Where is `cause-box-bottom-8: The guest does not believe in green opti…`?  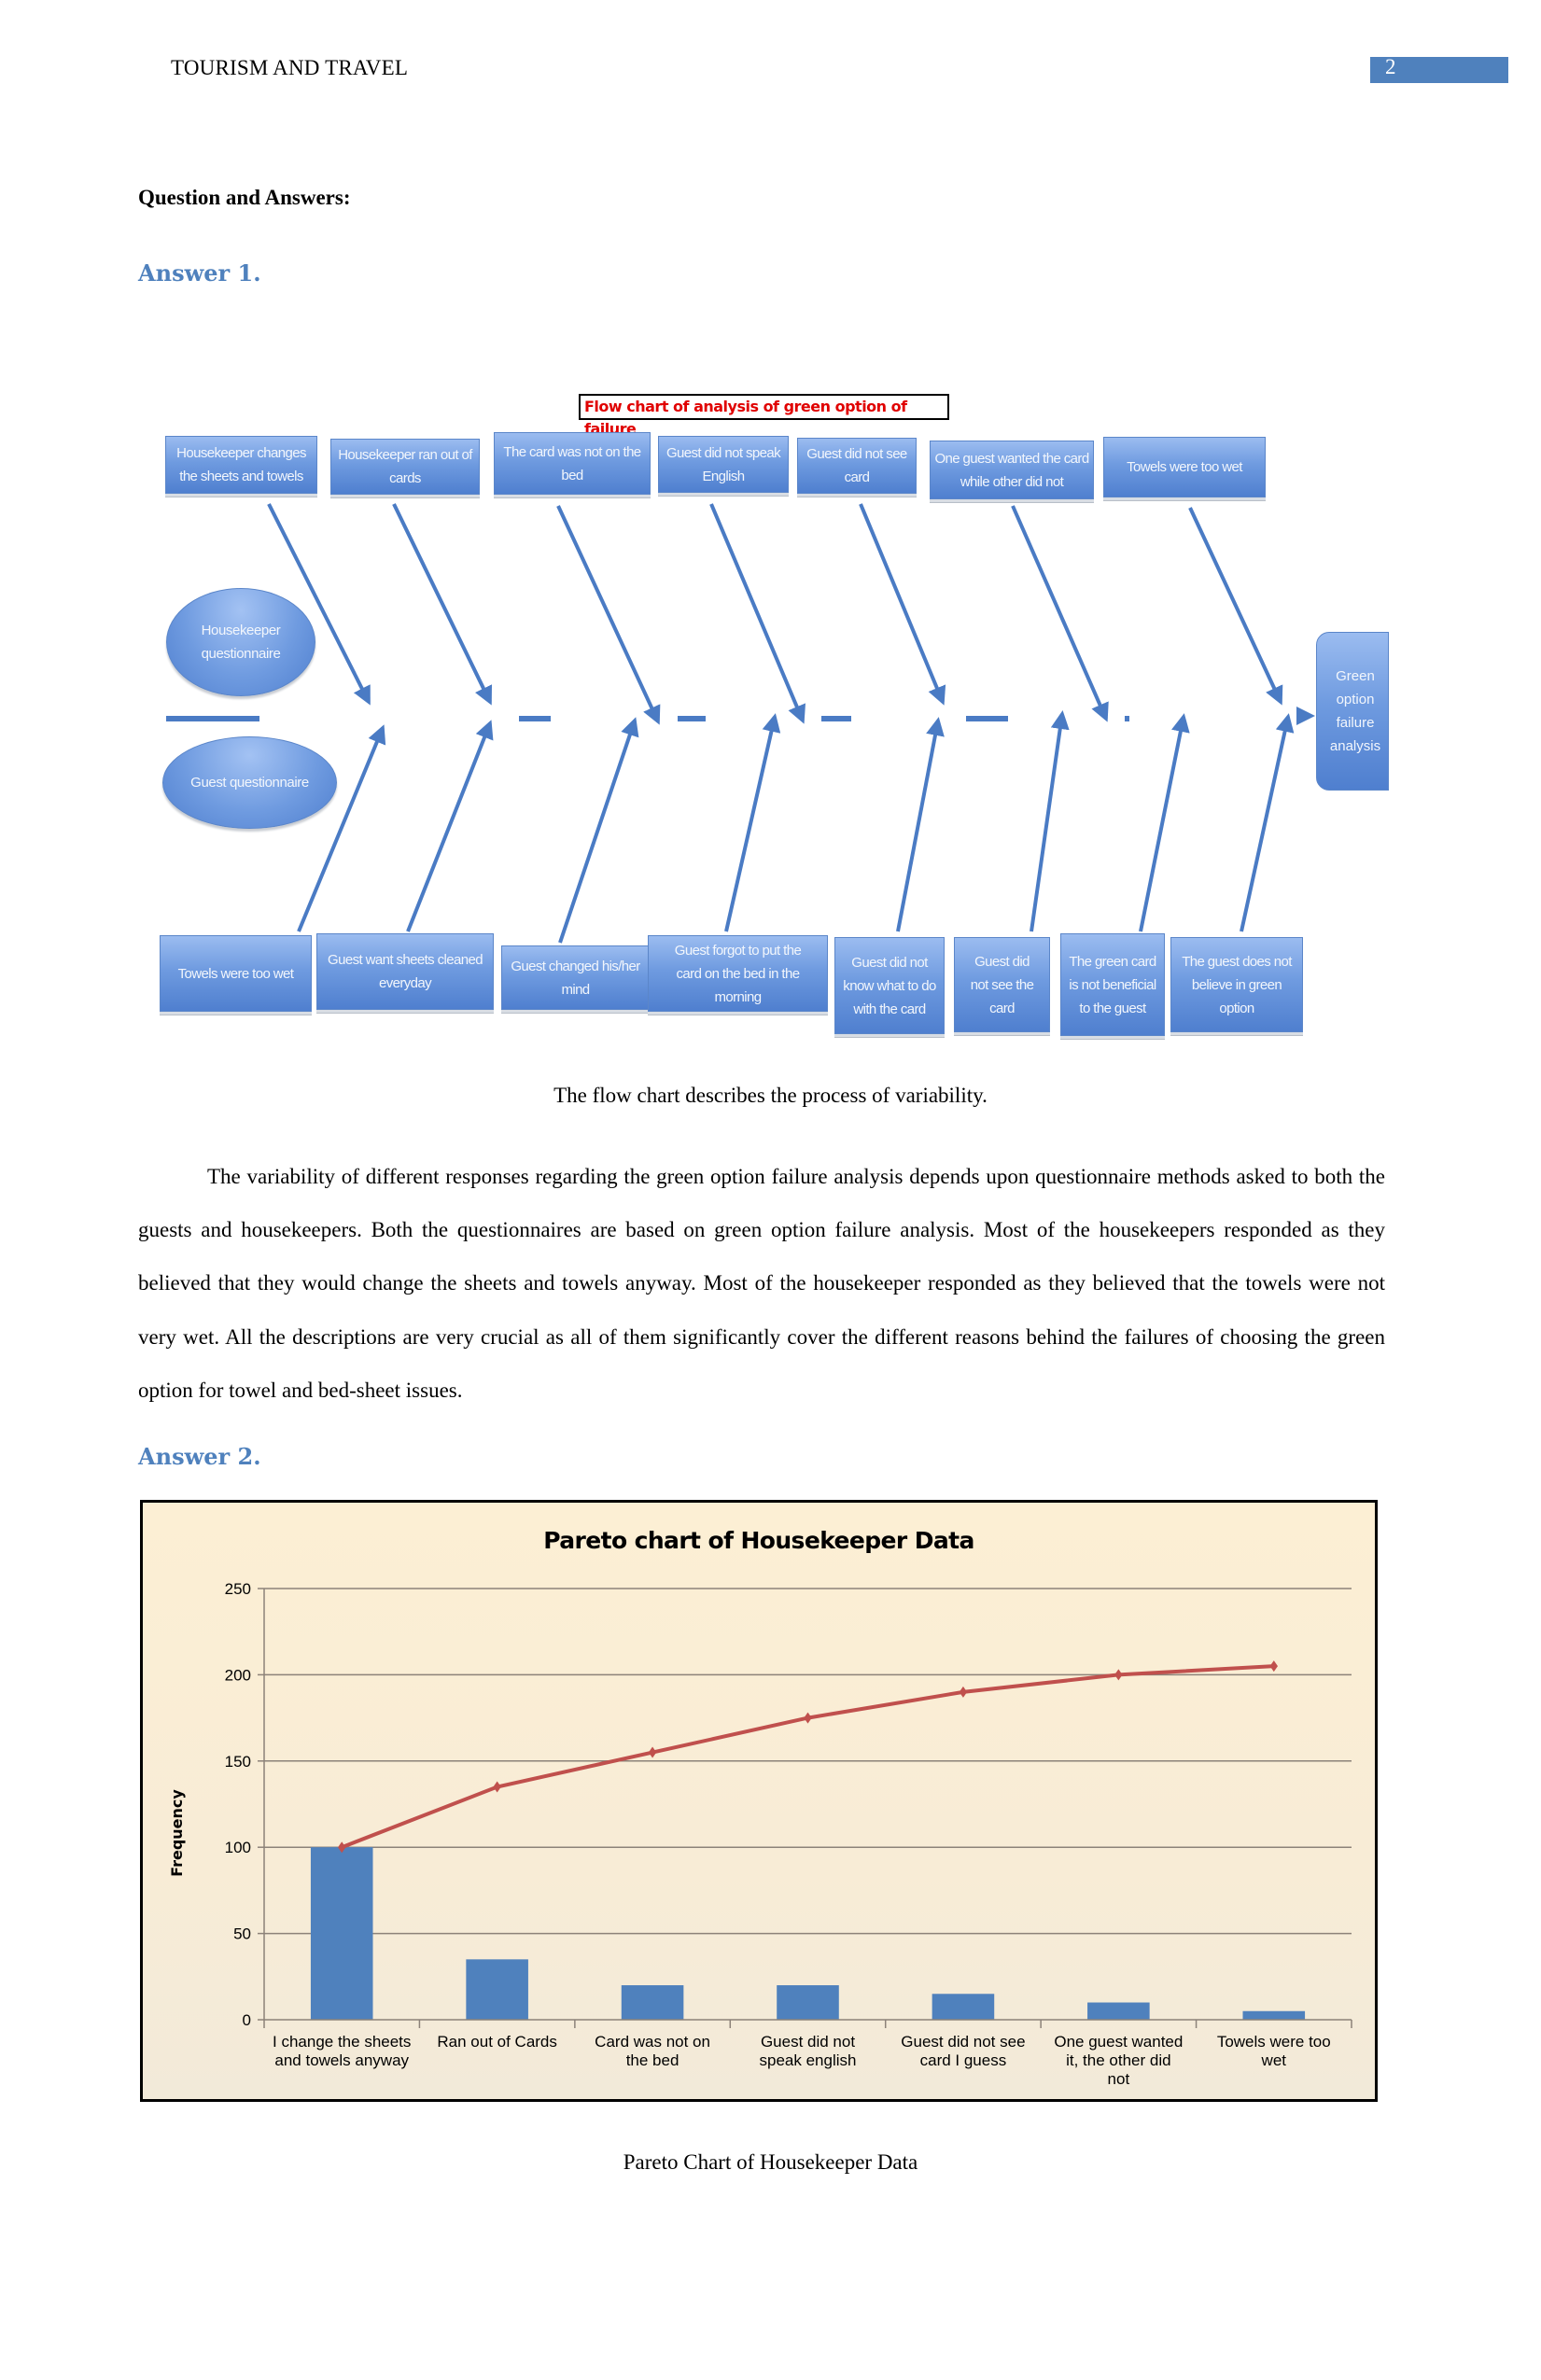 cause-box-bottom-8: The guest does not believe in green opti… is located at coordinates (1236, 984).